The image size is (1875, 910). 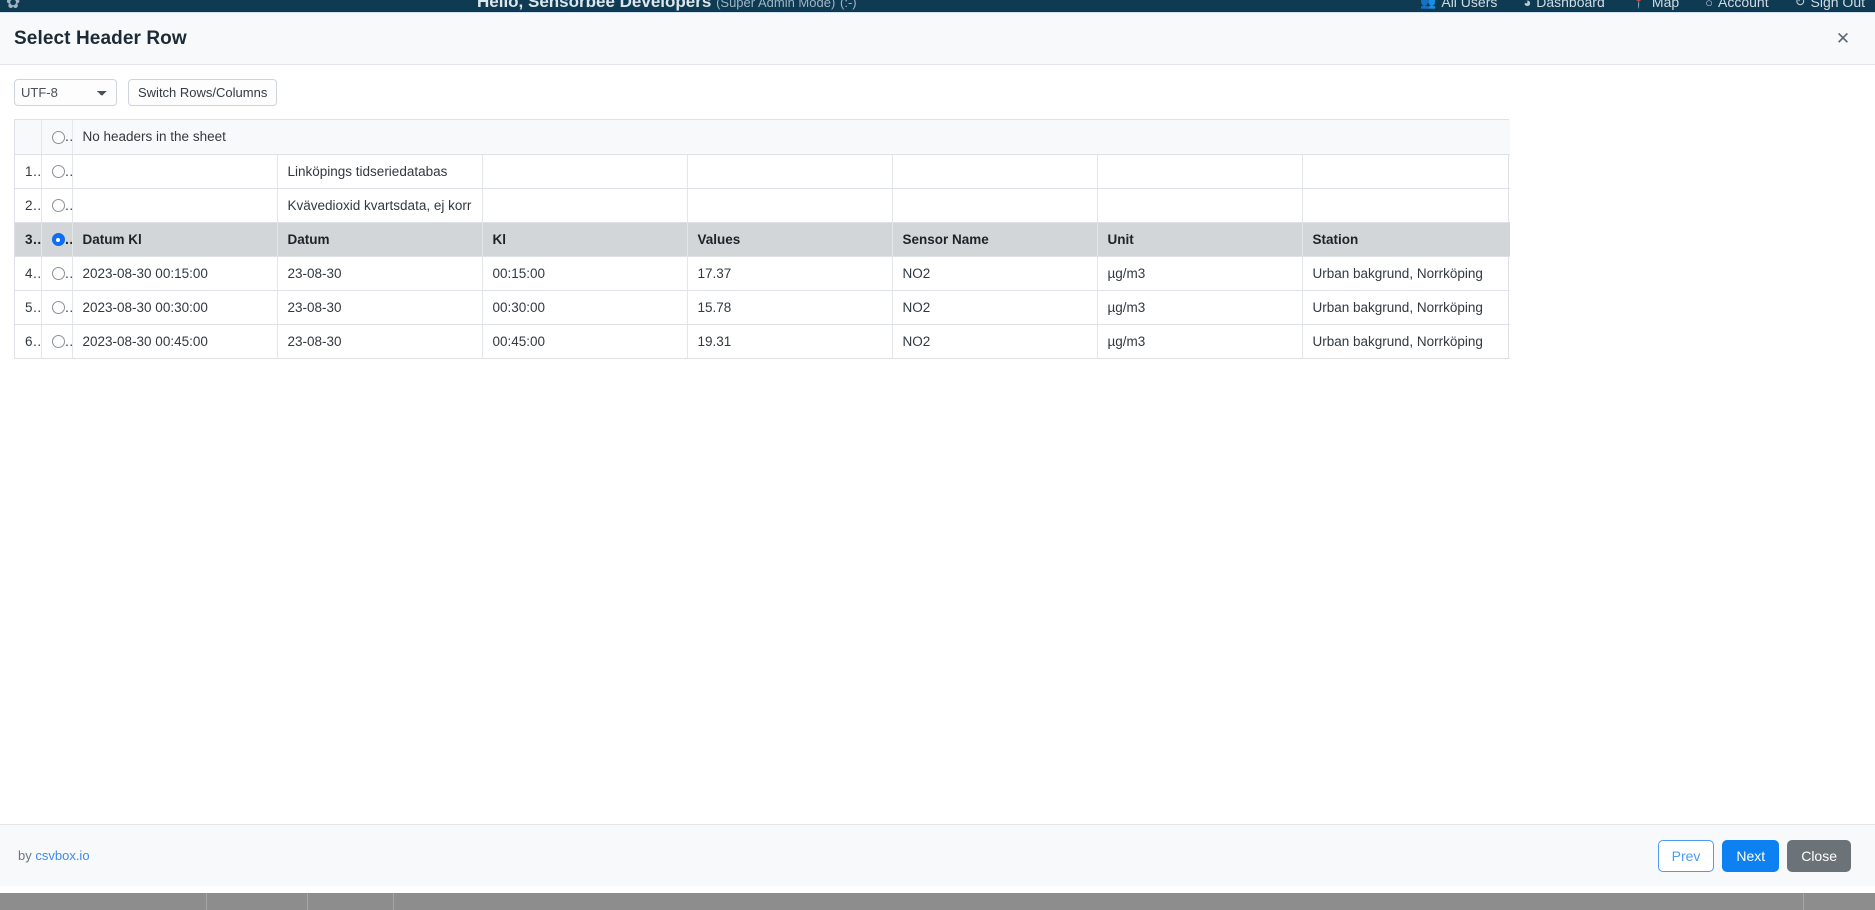 I want to click on footer-buttons: Prev Next Close, so click(x=1754, y=855).